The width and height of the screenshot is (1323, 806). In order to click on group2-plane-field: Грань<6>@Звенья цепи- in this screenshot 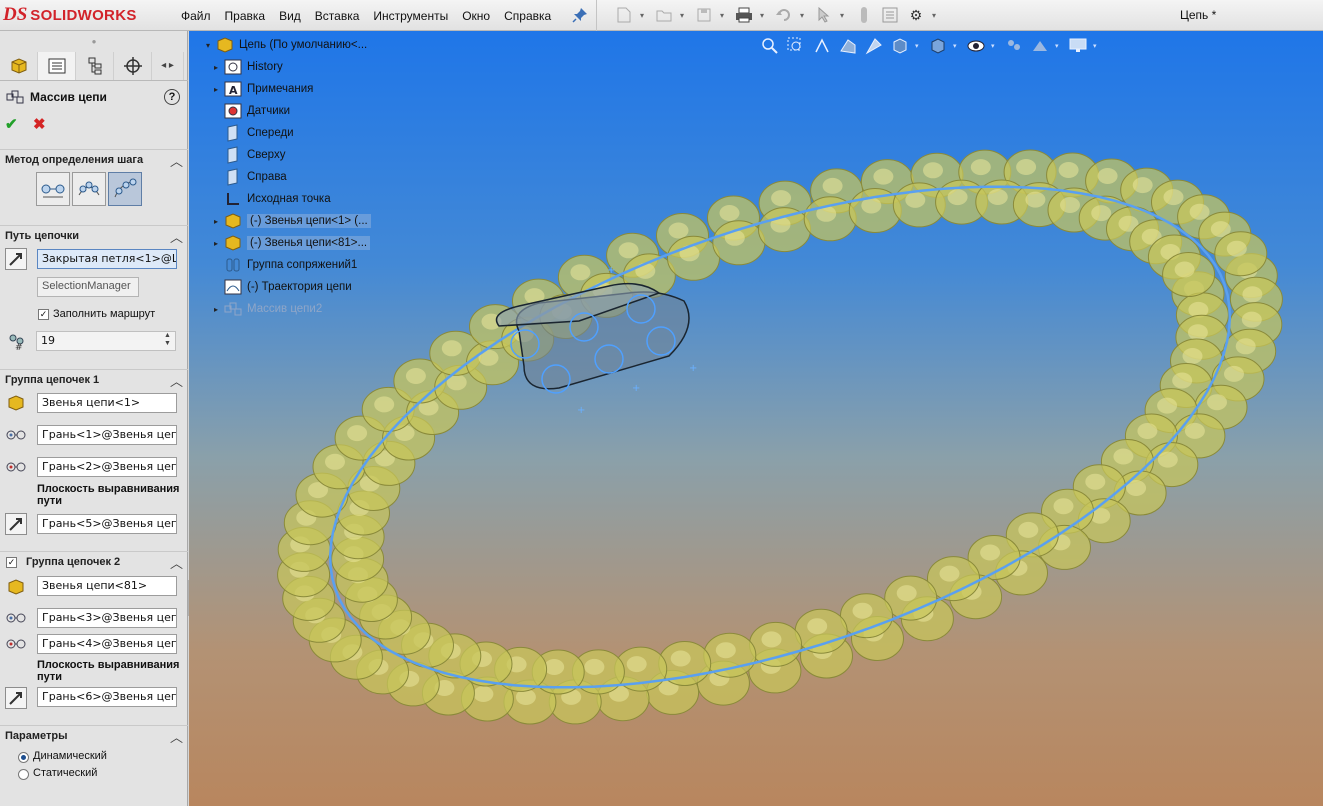, I will do `click(107, 697)`.